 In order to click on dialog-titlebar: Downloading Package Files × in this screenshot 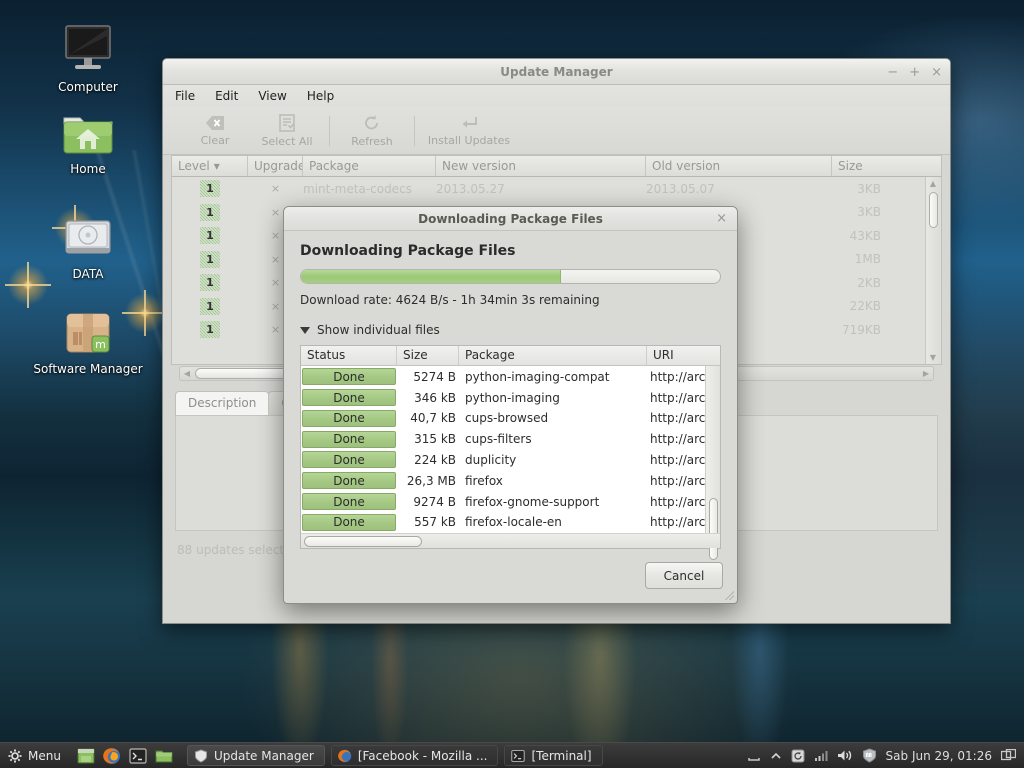, I will do `click(510, 219)`.